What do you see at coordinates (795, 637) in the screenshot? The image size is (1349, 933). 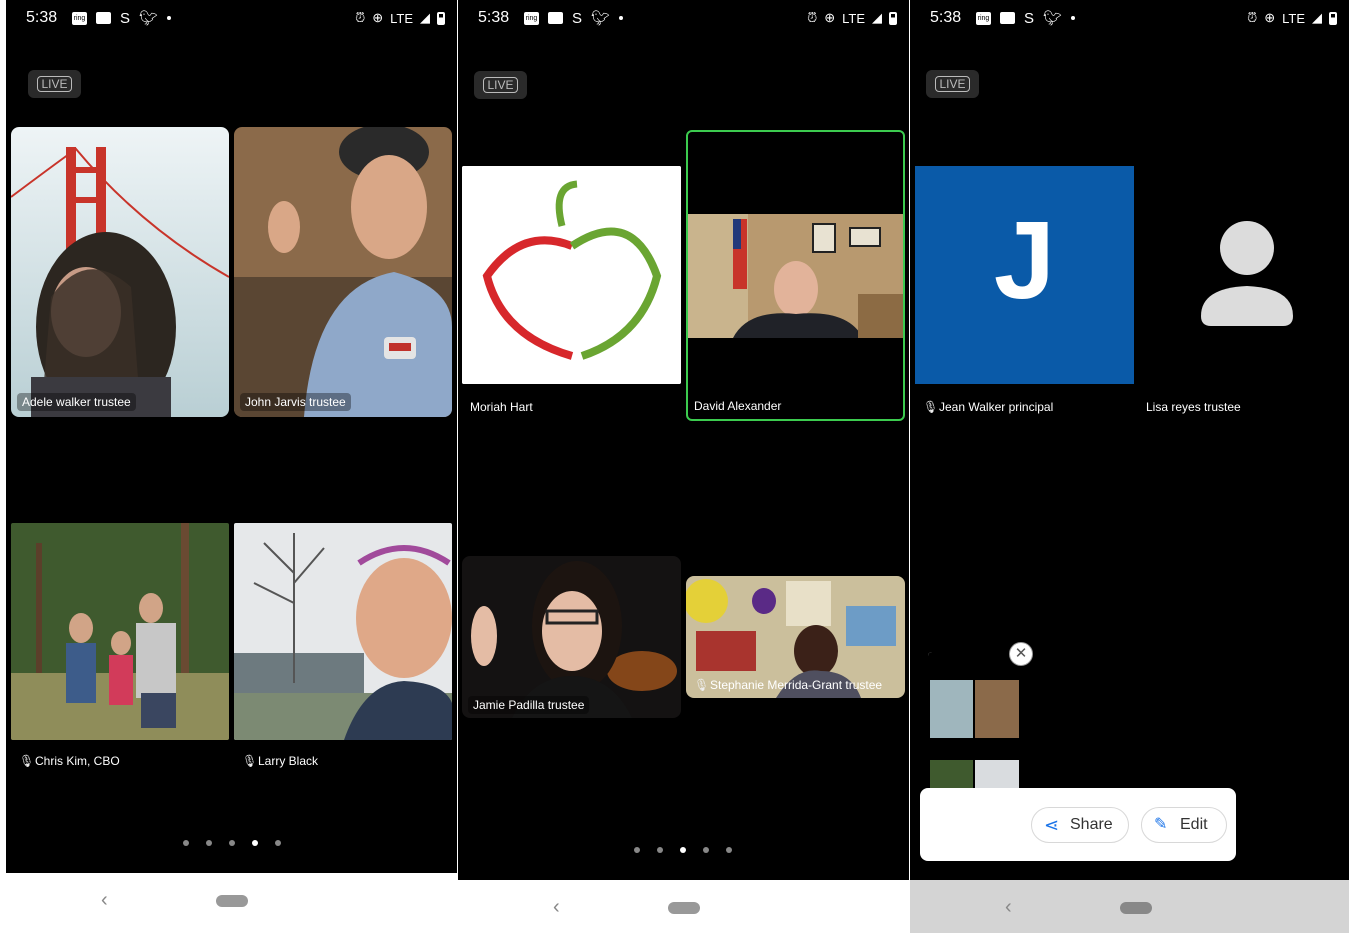 I see `participant-tile: 🎙︎Stephanie Merrida-Grant trustee` at bounding box center [795, 637].